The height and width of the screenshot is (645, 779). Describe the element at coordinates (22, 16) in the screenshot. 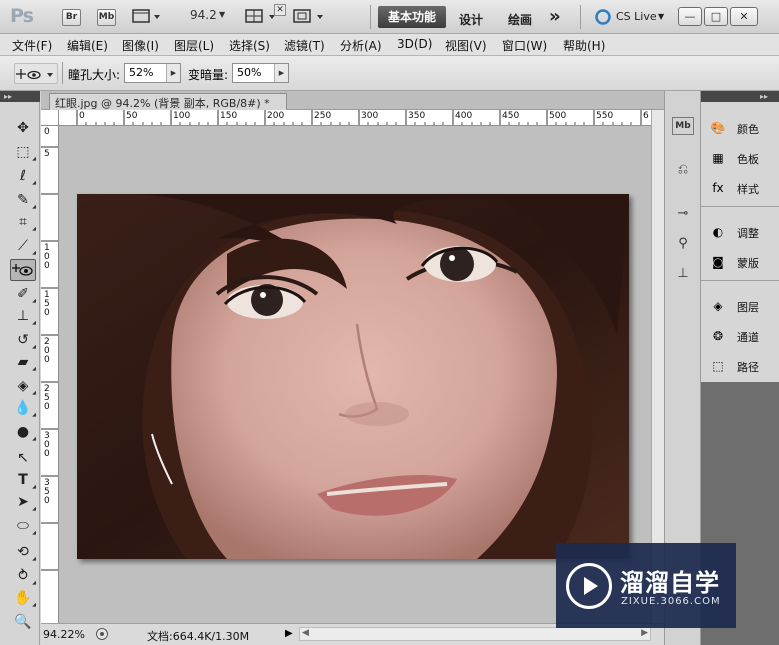

I see `photoshop-logo: Ps` at that location.